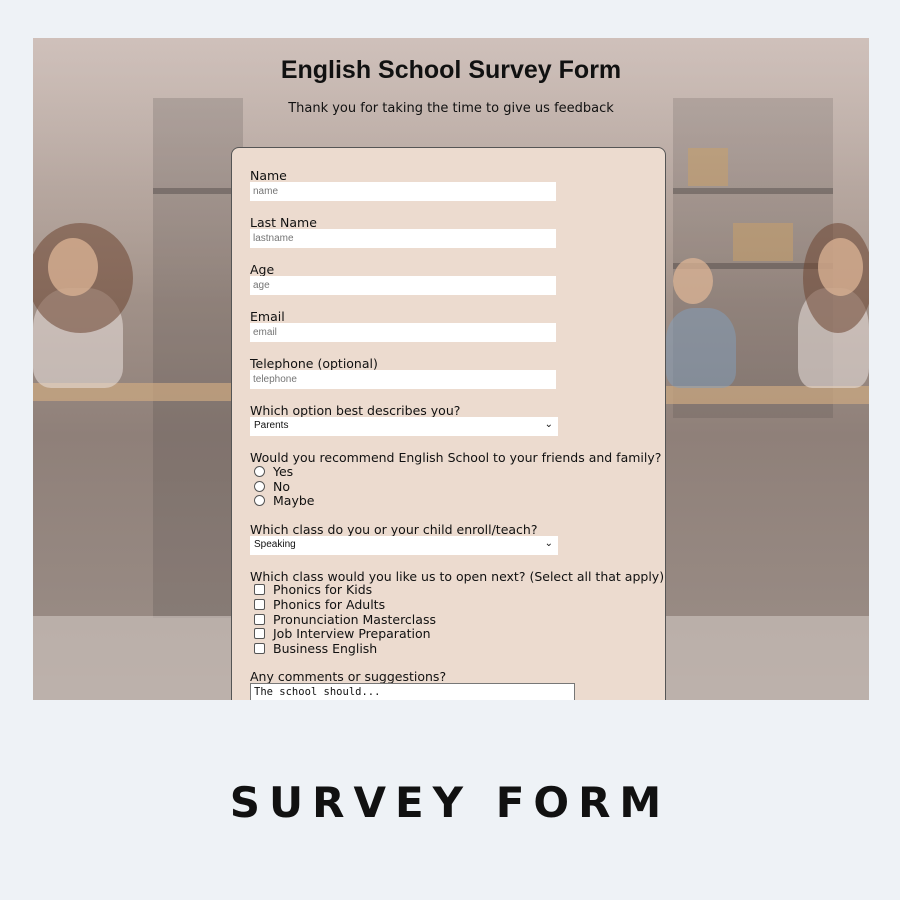  What do you see at coordinates (404, 426) in the screenshot?
I see `role-select: Parents ⌄` at bounding box center [404, 426].